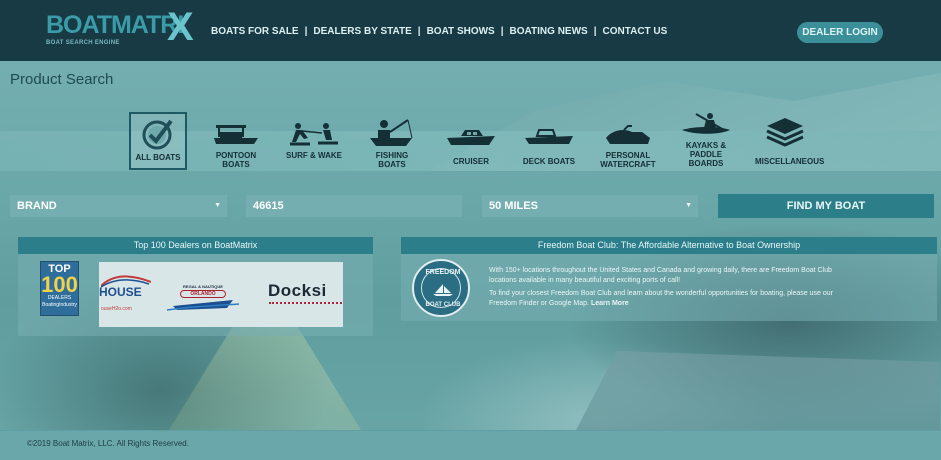  Describe the element at coordinates (392, 160) in the screenshot. I see `category-label: FISHING BOATS` at that location.